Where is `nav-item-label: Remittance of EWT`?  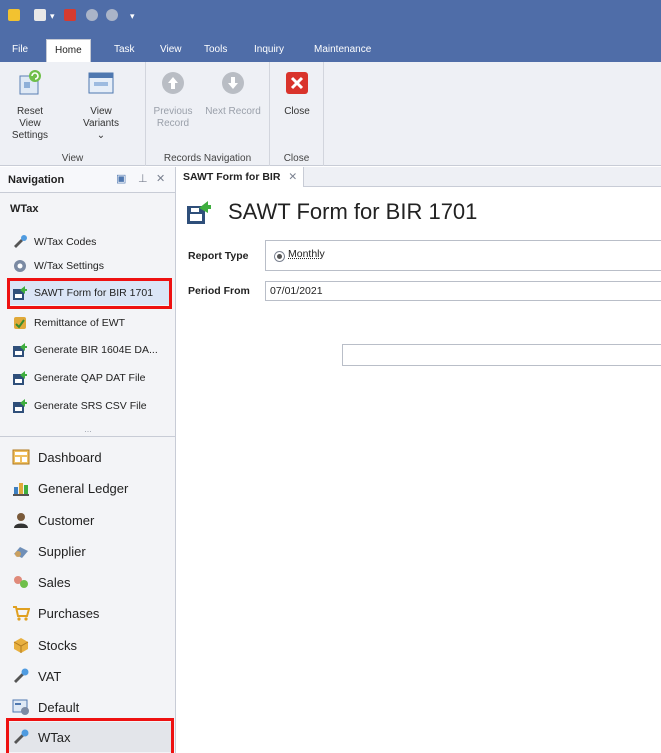 nav-item-label: Remittance of EWT is located at coordinates (79, 323).